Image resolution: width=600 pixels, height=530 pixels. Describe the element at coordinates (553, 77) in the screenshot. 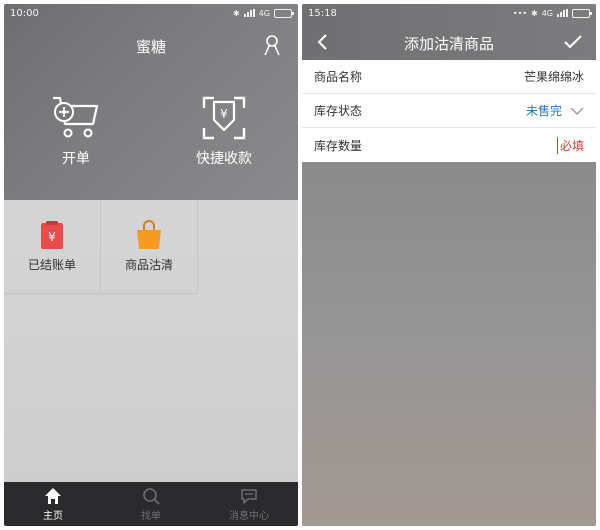

I see `item-name-value: 芒果绵绵冰` at that location.